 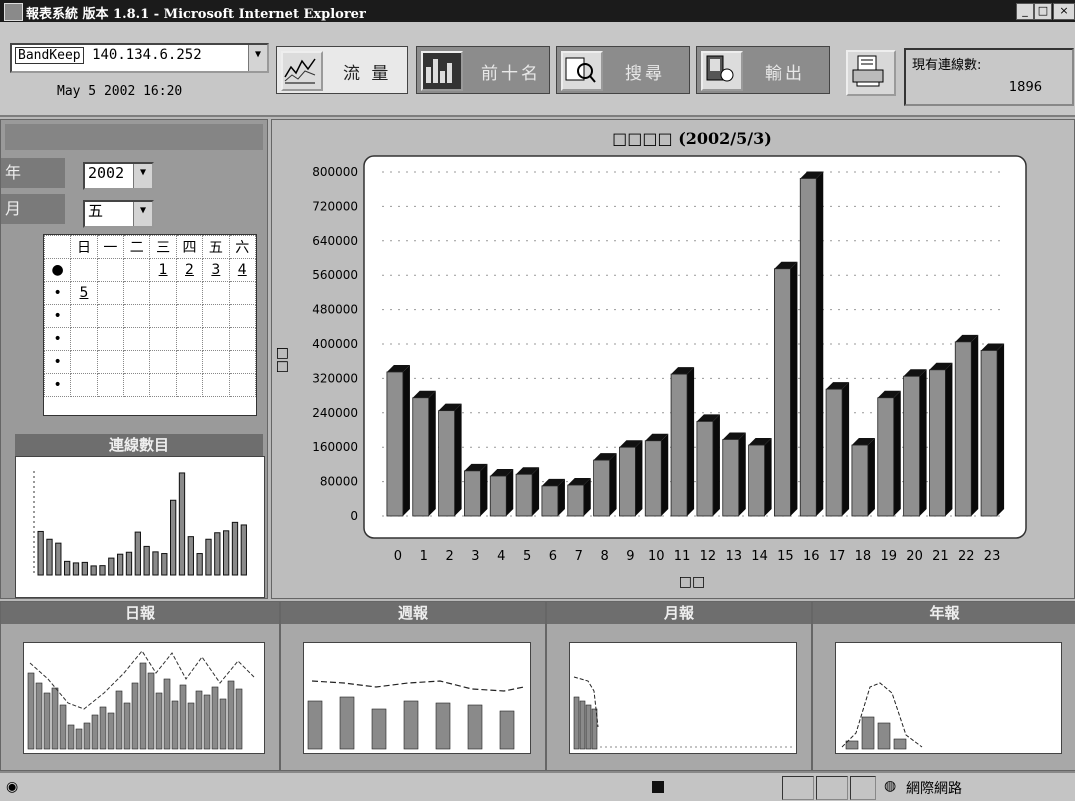 What do you see at coordinates (140, 523) in the screenshot?
I see `mini-bar-chart` at bounding box center [140, 523].